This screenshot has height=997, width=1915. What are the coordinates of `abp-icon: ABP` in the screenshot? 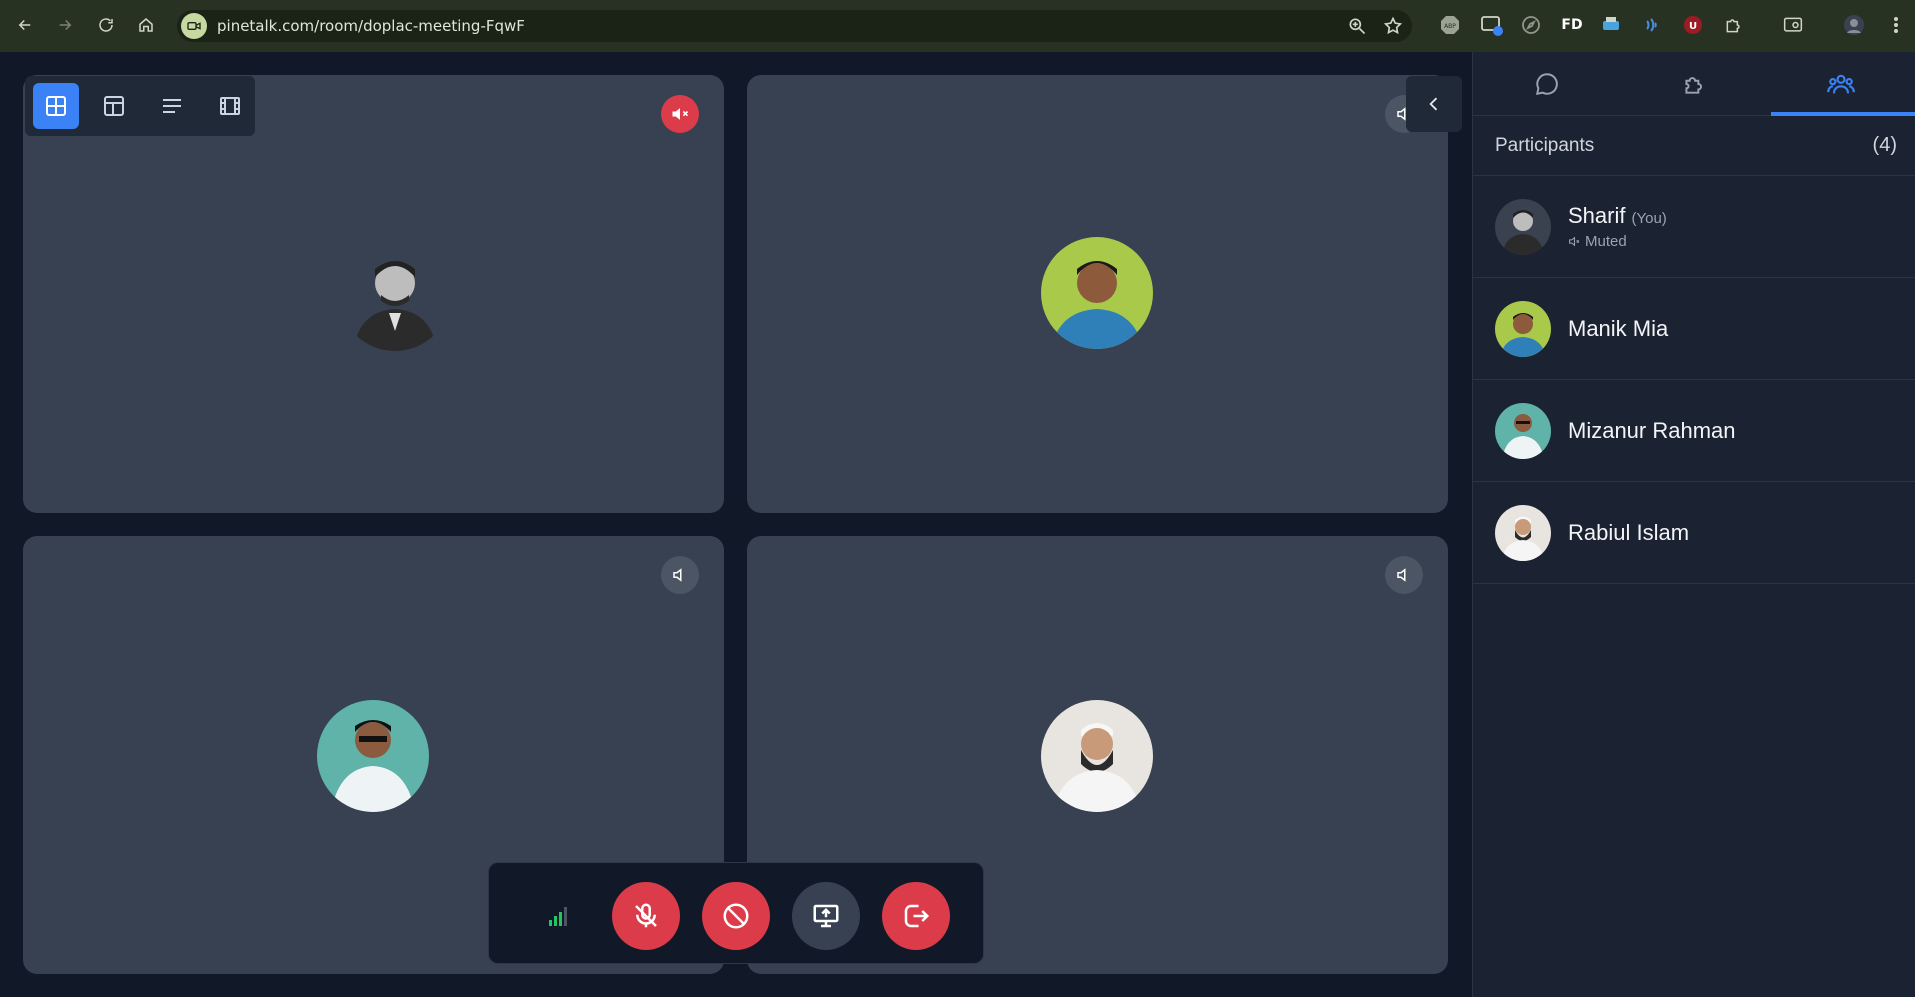 It's located at (1450, 25).